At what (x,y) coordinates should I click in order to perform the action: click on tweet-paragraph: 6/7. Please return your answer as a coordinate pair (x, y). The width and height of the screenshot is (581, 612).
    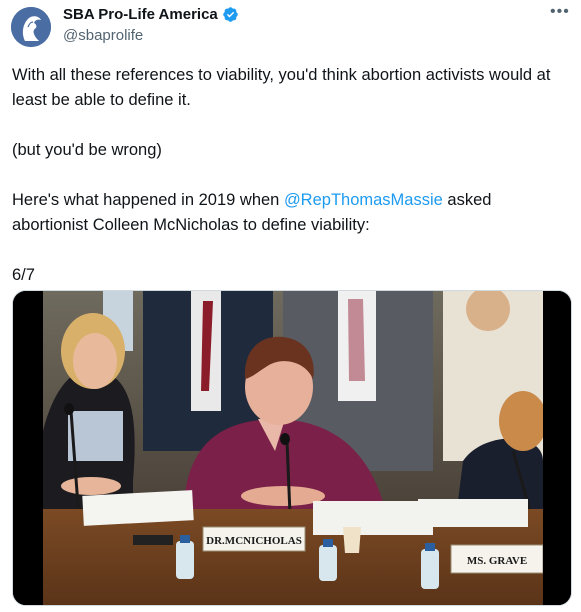
    Looking at the image, I should click on (23, 275).